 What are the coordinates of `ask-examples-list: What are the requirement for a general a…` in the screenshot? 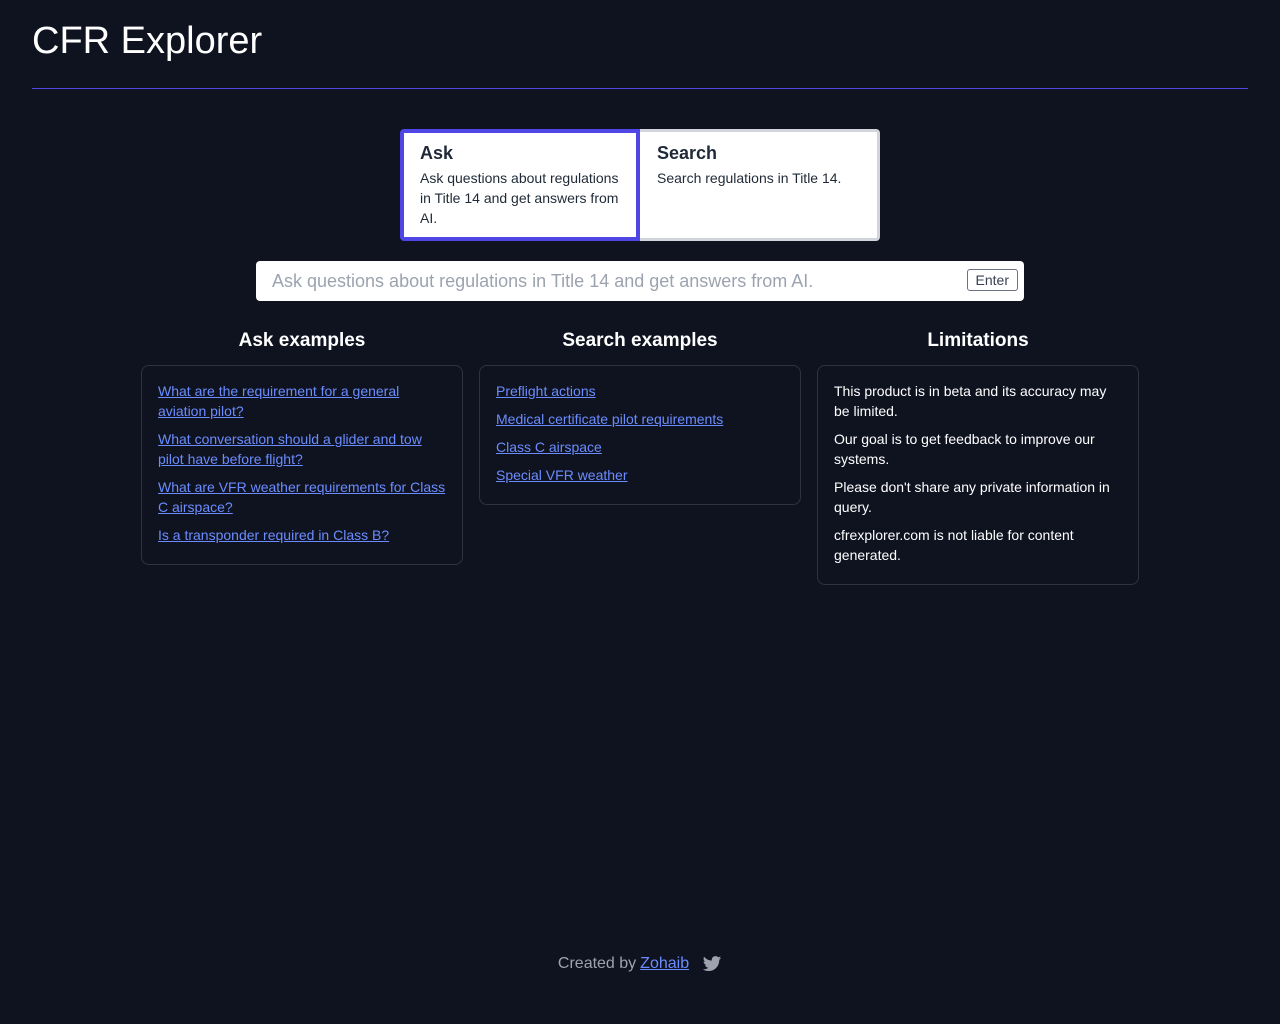 It's located at (302, 465).